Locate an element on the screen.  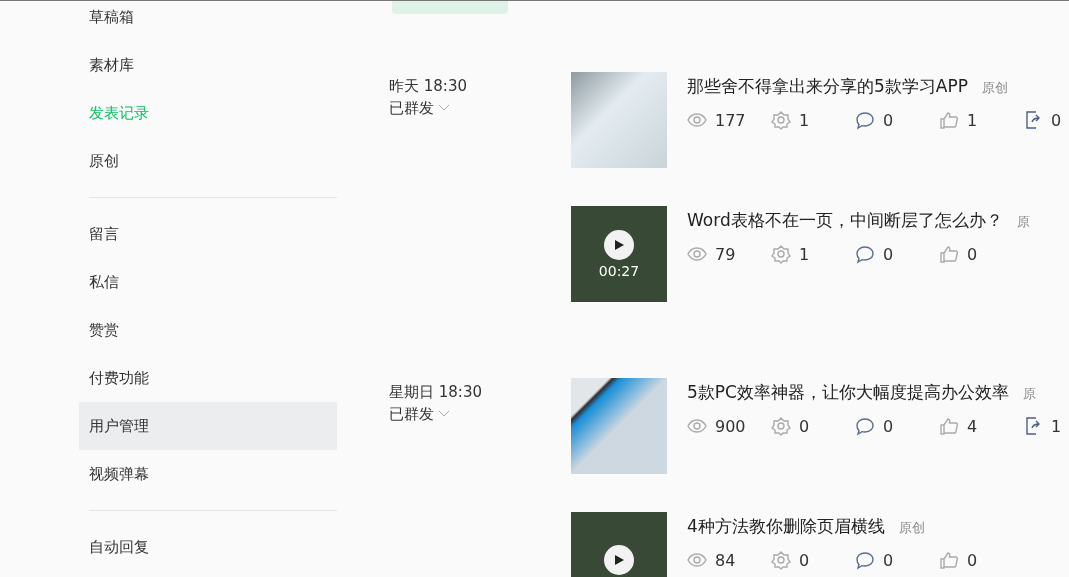
sidebar-item: 赞赏 is located at coordinates (208, 330).